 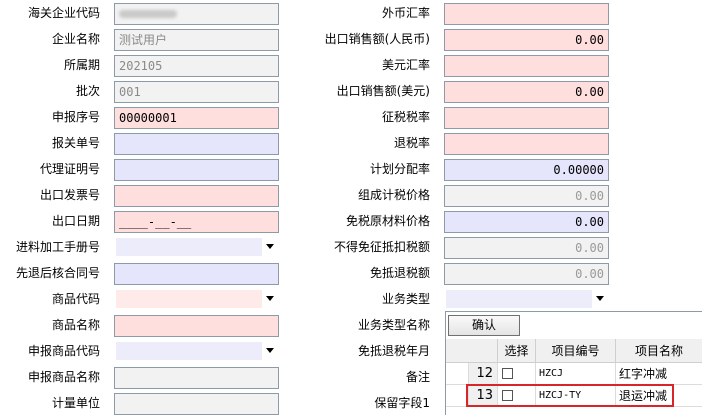 I want to click on invoice-no-field, so click(x=196, y=196).